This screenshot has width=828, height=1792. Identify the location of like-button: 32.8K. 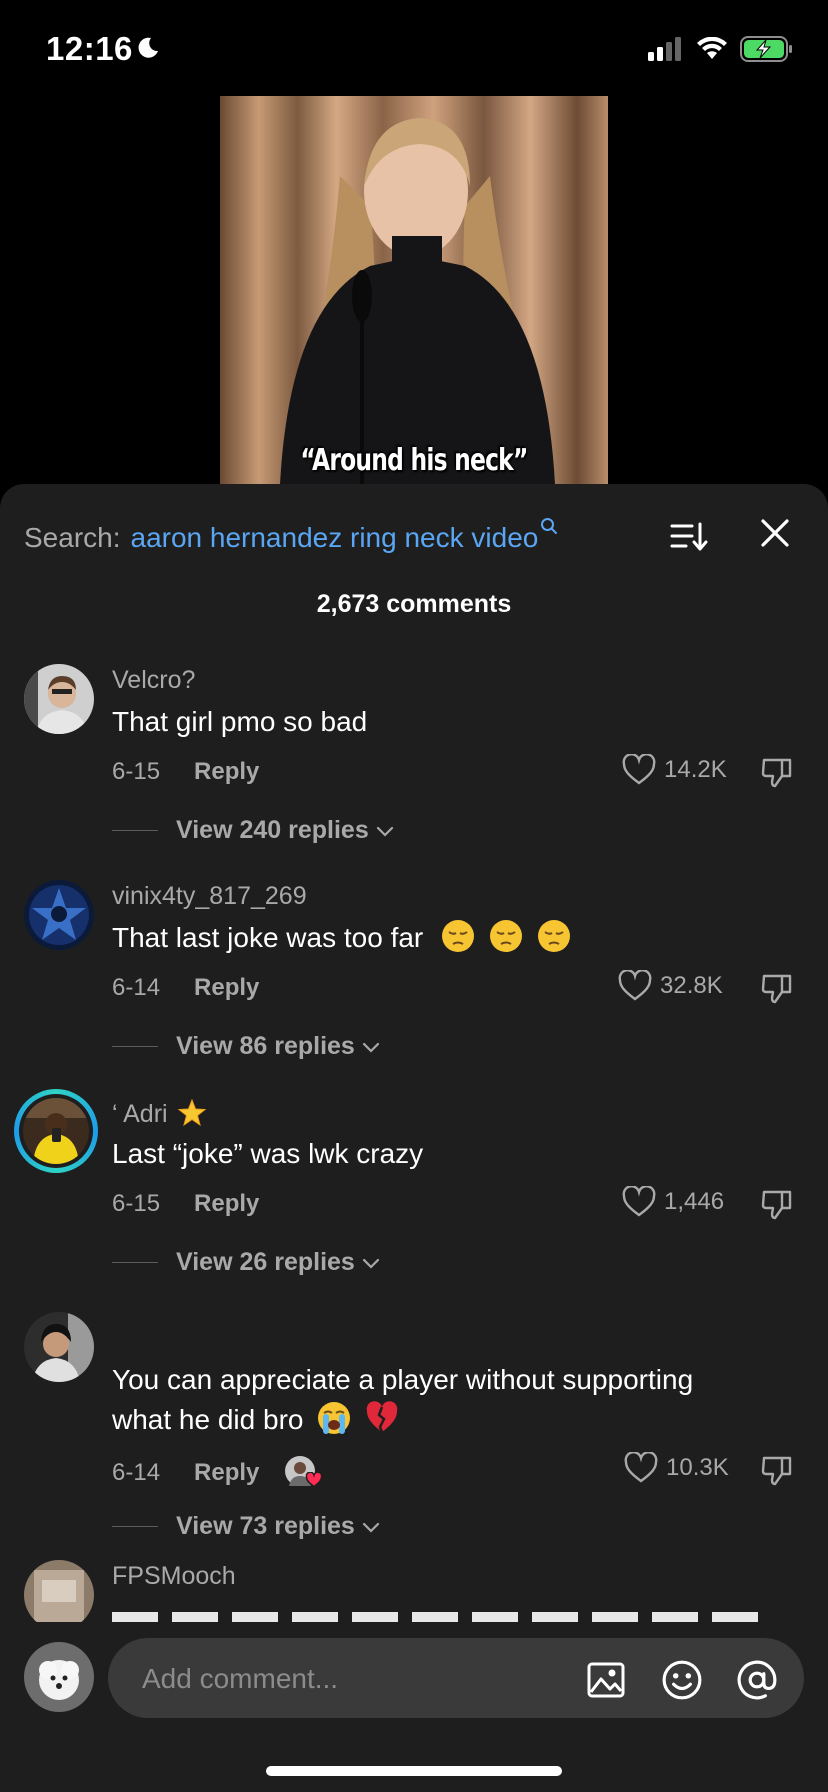
(670, 986).